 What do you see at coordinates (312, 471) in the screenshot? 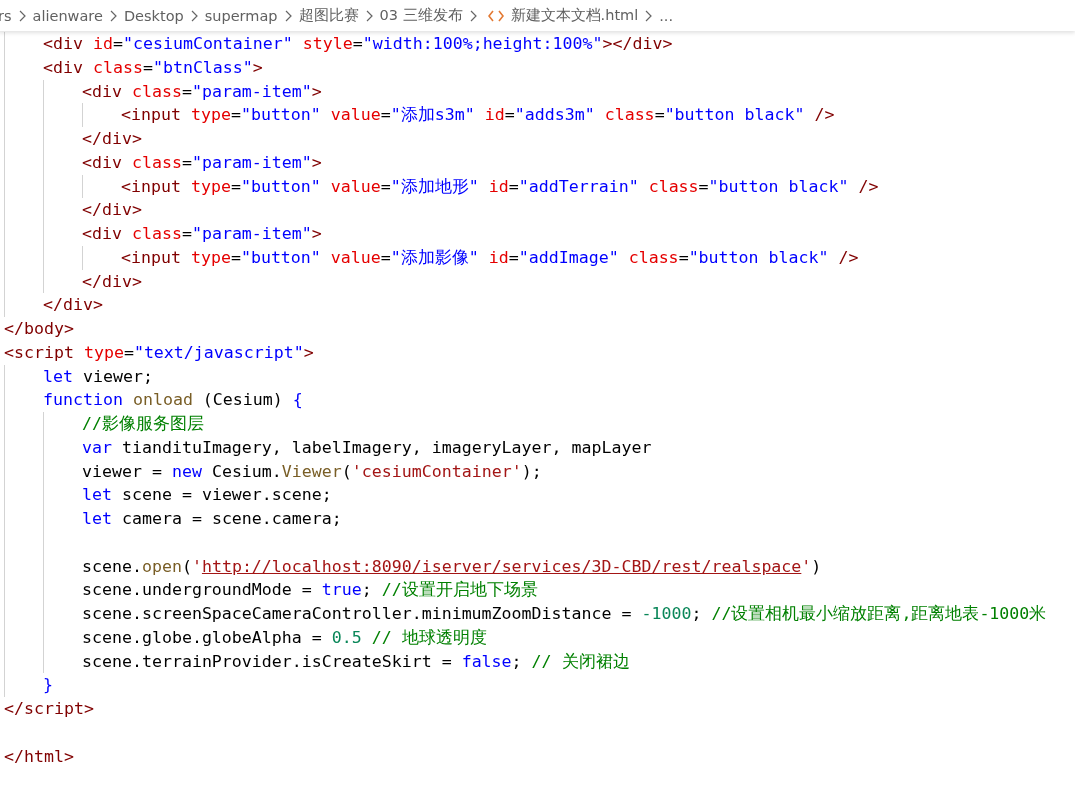
I see `code-line: viewer = new Cesium.Viewer('cesiumContainer');` at bounding box center [312, 471].